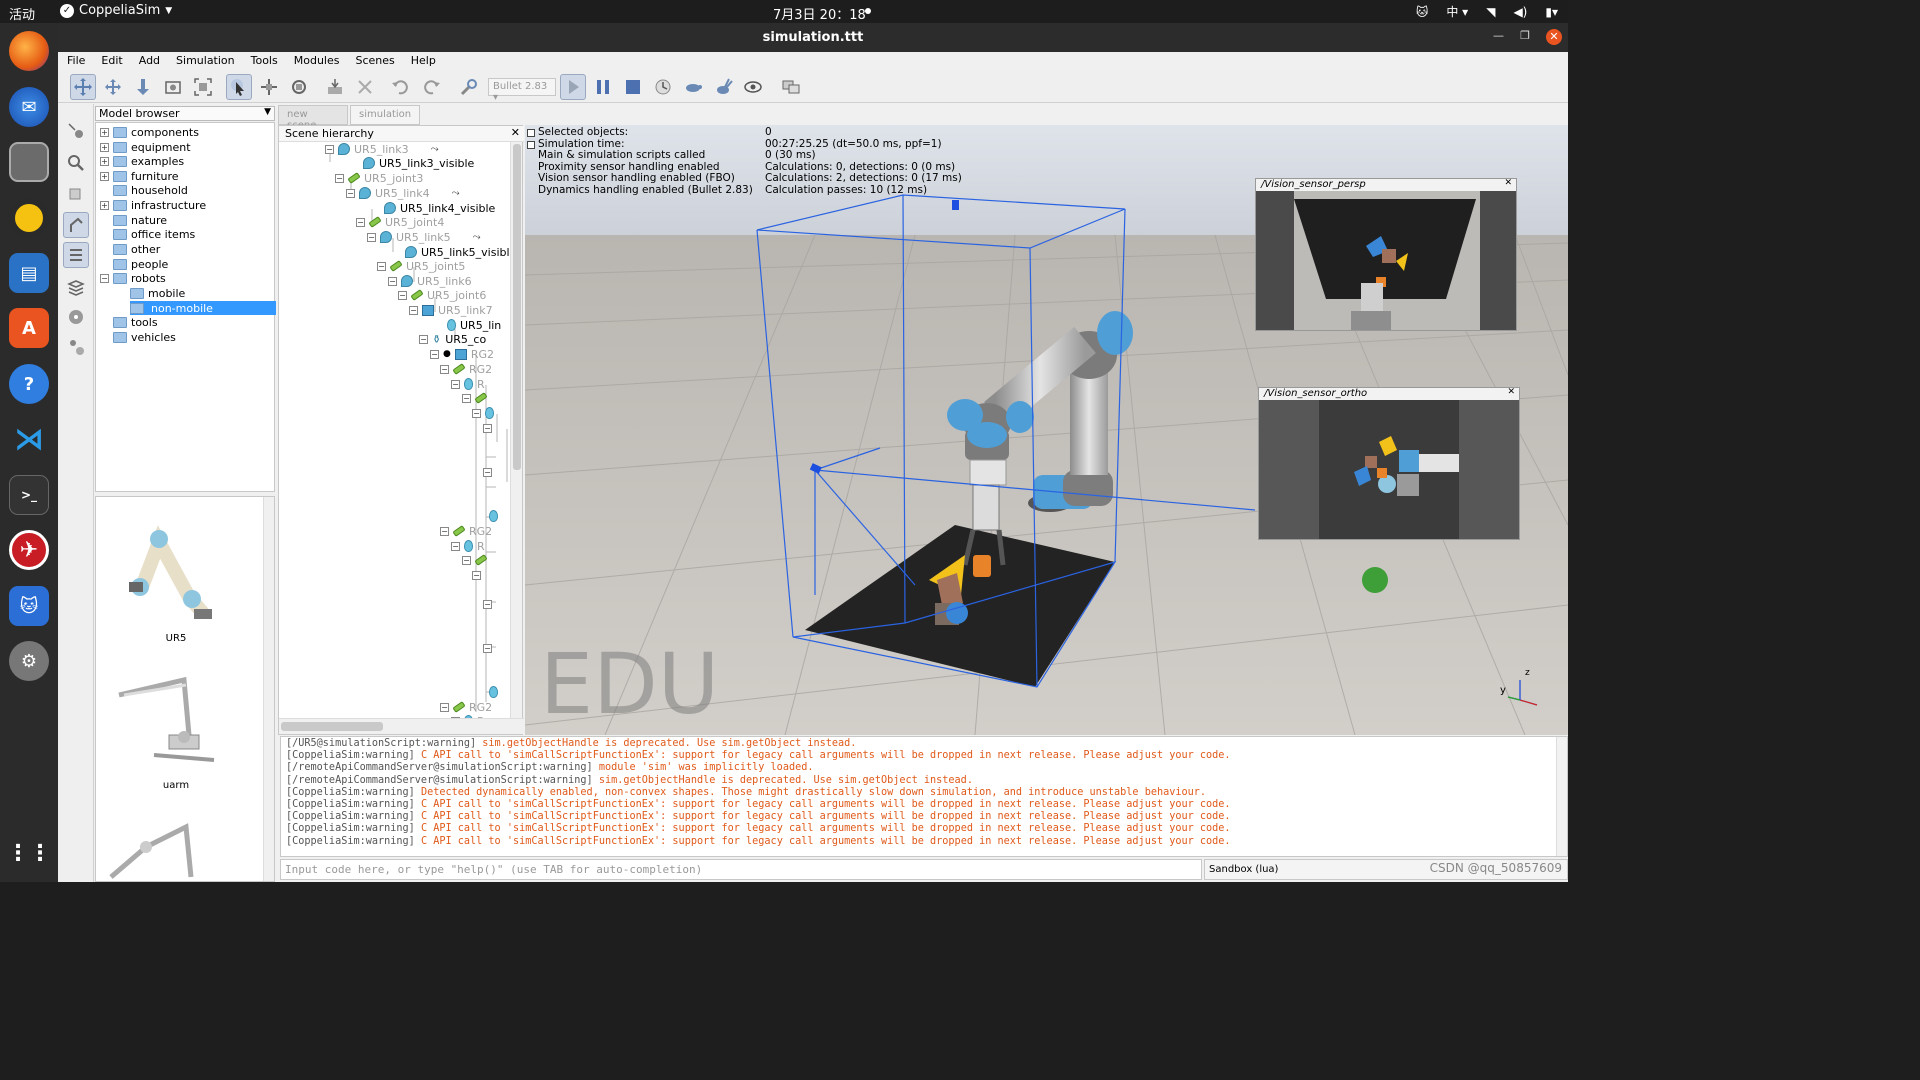  Describe the element at coordinates (401, 87) in the screenshot. I see `undo-button` at that location.